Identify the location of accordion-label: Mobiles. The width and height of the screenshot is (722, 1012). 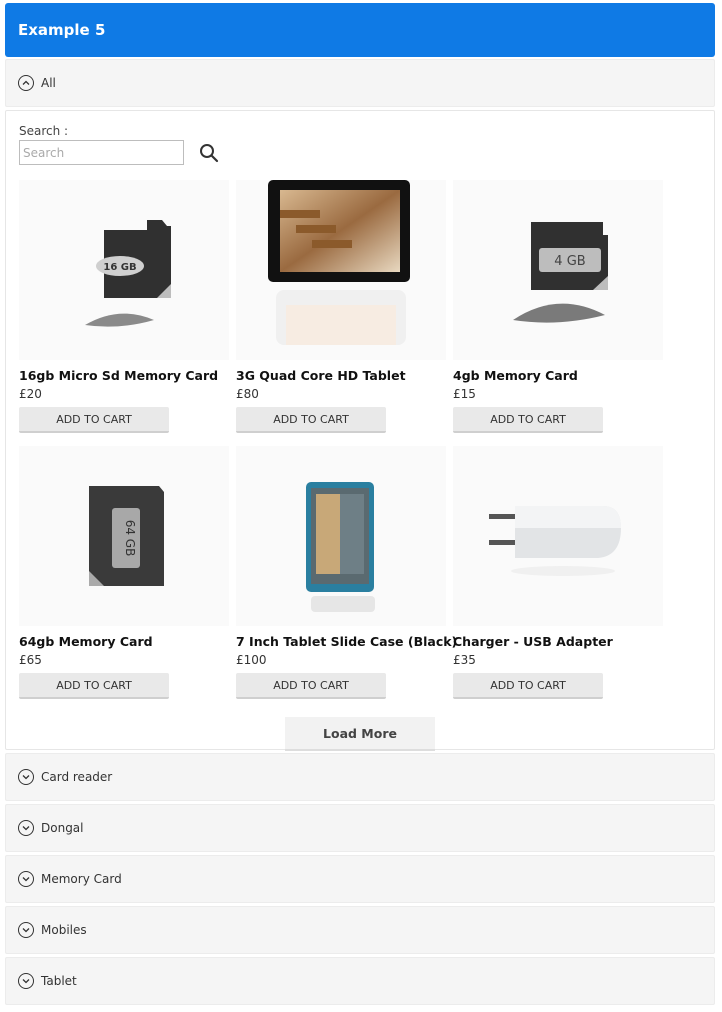
(64, 930).